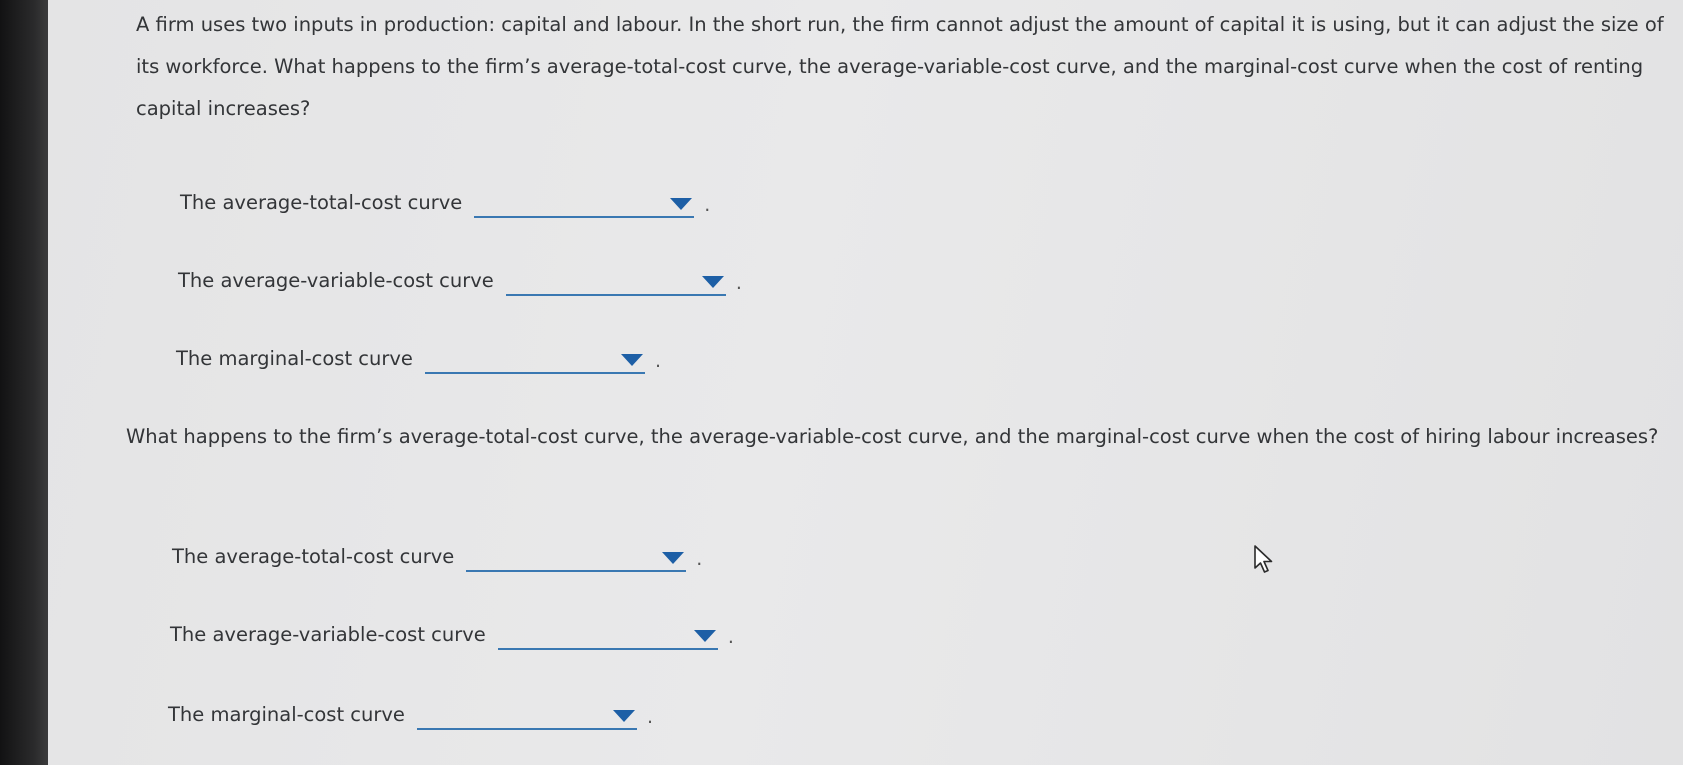 The height and width of the screenshot is (765, 1683). Describe the element at coordinates (615, 281) in the screenshot. I see `dropdown-capital-avc` at that location.